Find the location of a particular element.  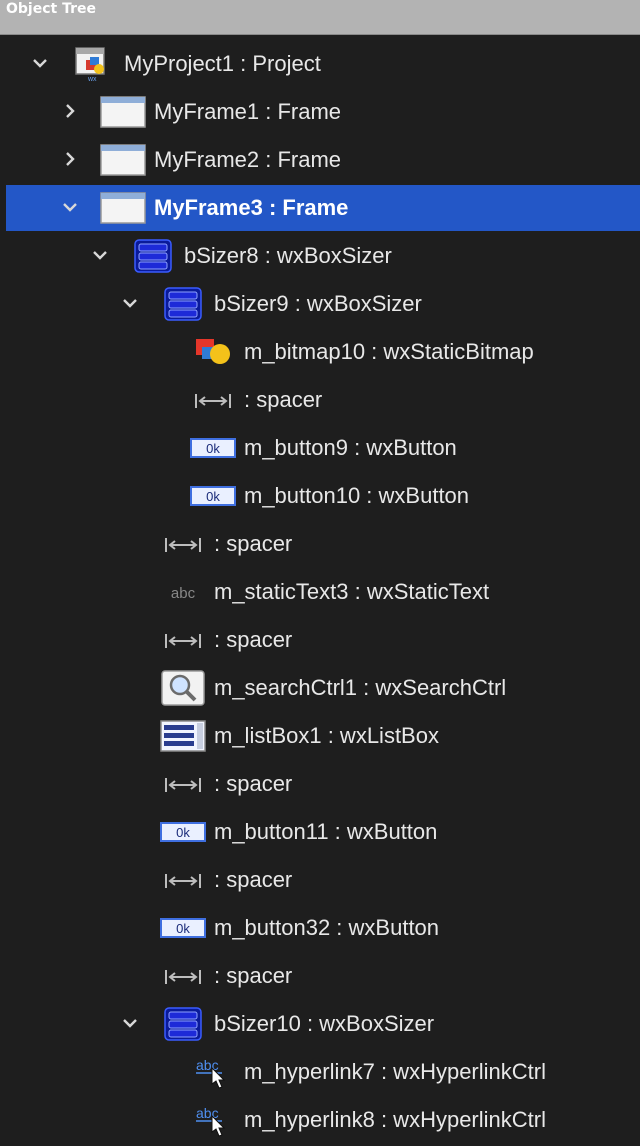

tree-item: 0k m_button32 : wxButton is located at coordinates (323, 928).